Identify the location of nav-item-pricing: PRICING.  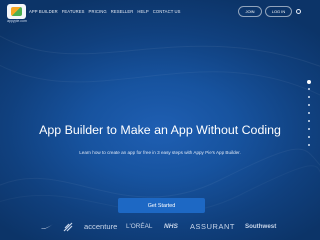
(98, 11).